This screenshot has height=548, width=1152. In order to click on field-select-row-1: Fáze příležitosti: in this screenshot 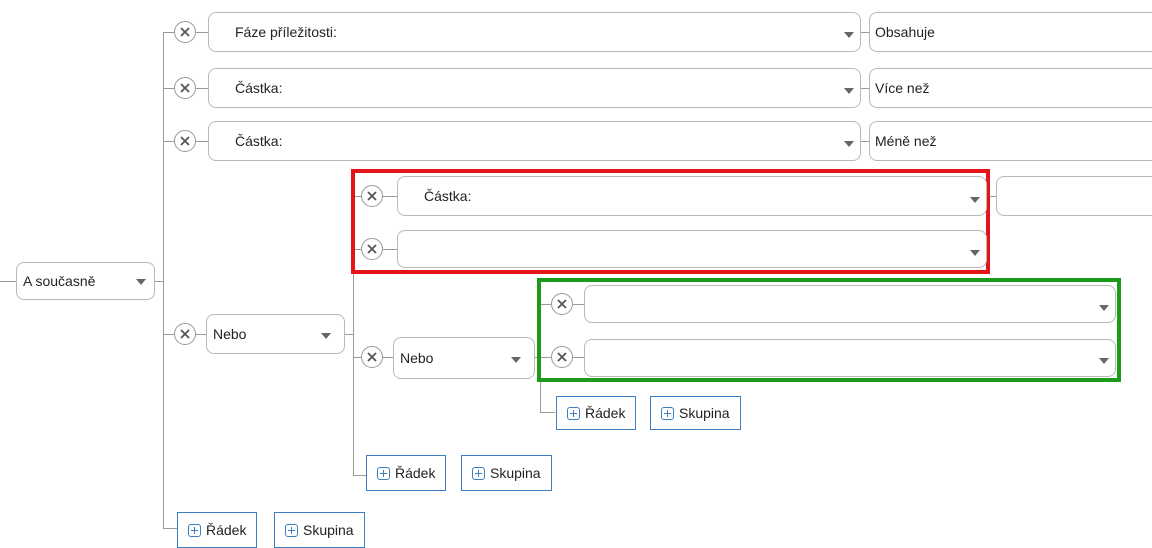, I will do `click(534, 32)`.